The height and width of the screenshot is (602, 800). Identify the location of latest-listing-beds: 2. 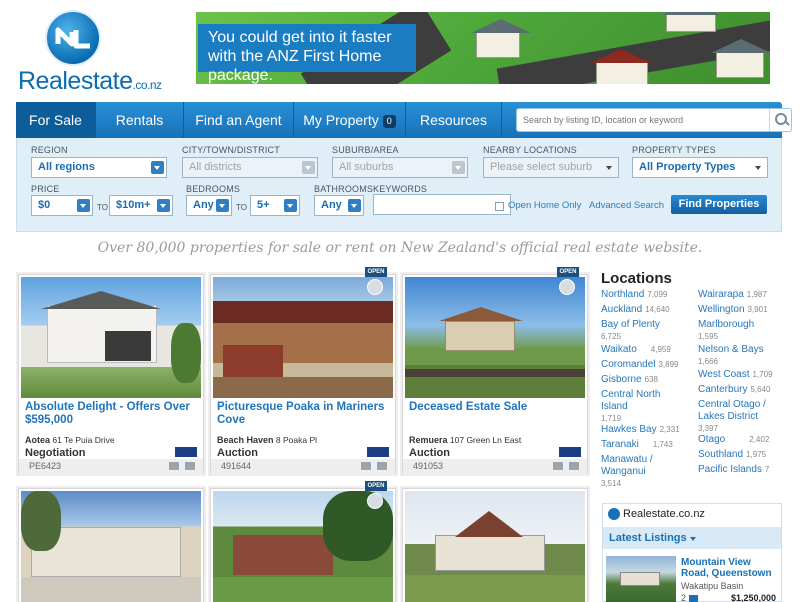
(689, 597).